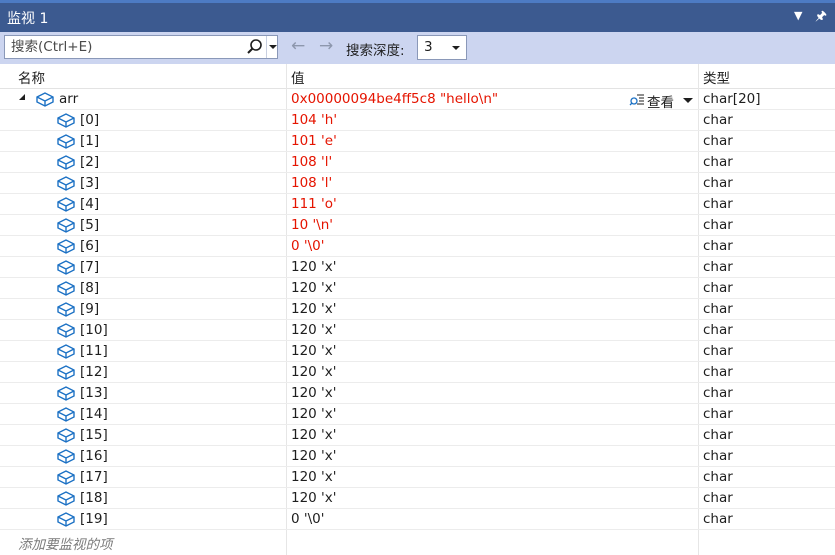 The width and height of the screenshot is (835, 555). What do you see at coordinates (417, 351) in the screenshot?
I see `watch-row: [11] 120 'x' char` at bounding box center [417, 351].